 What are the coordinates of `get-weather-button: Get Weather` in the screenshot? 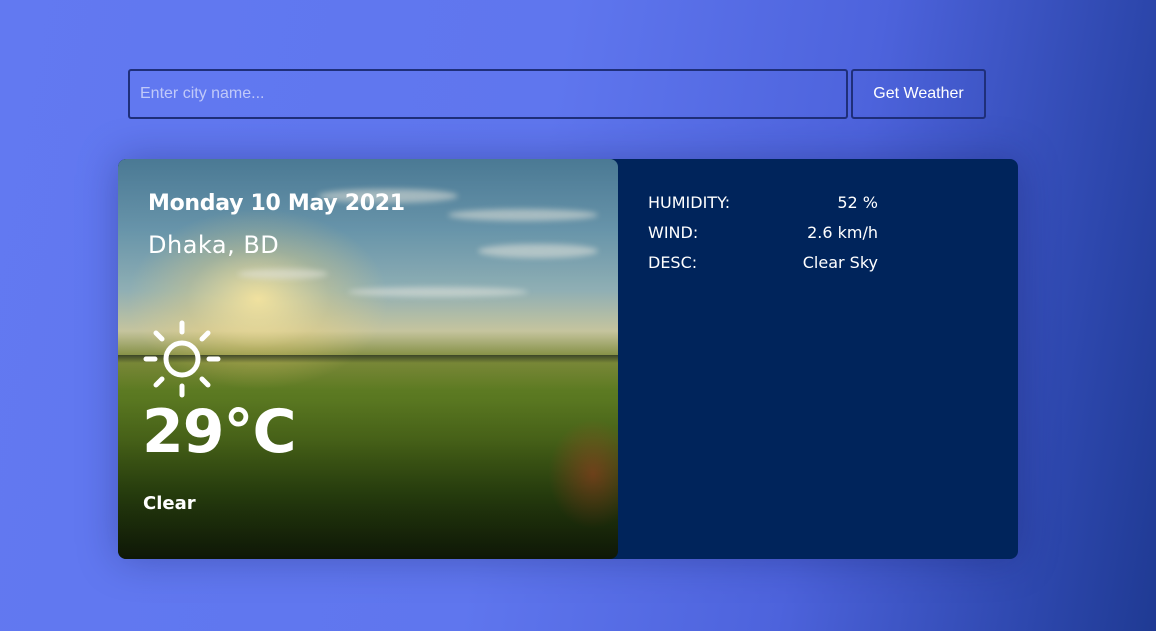 It's located at (918, 94).